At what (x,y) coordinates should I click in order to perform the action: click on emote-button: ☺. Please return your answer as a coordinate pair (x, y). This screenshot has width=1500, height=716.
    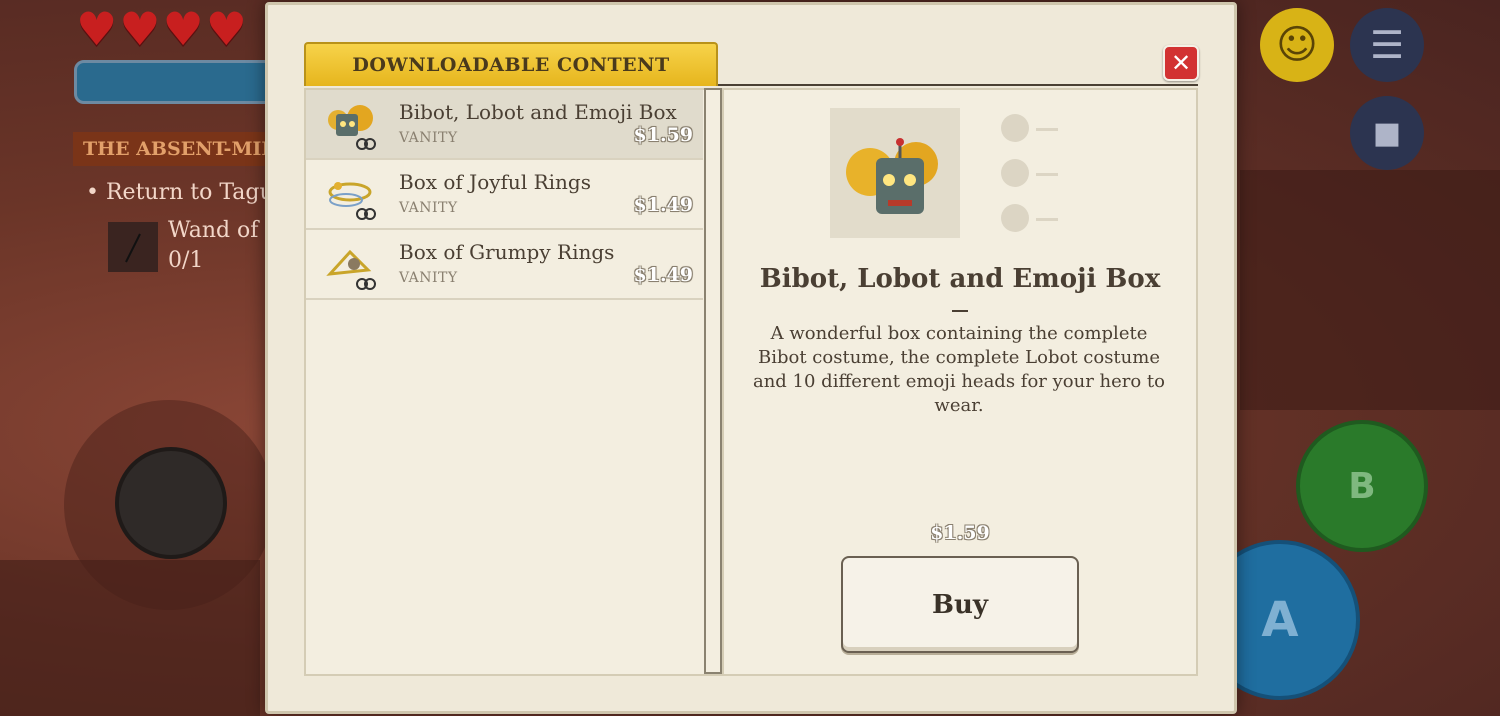
    Looking at the image, I should click on (1297, 45).